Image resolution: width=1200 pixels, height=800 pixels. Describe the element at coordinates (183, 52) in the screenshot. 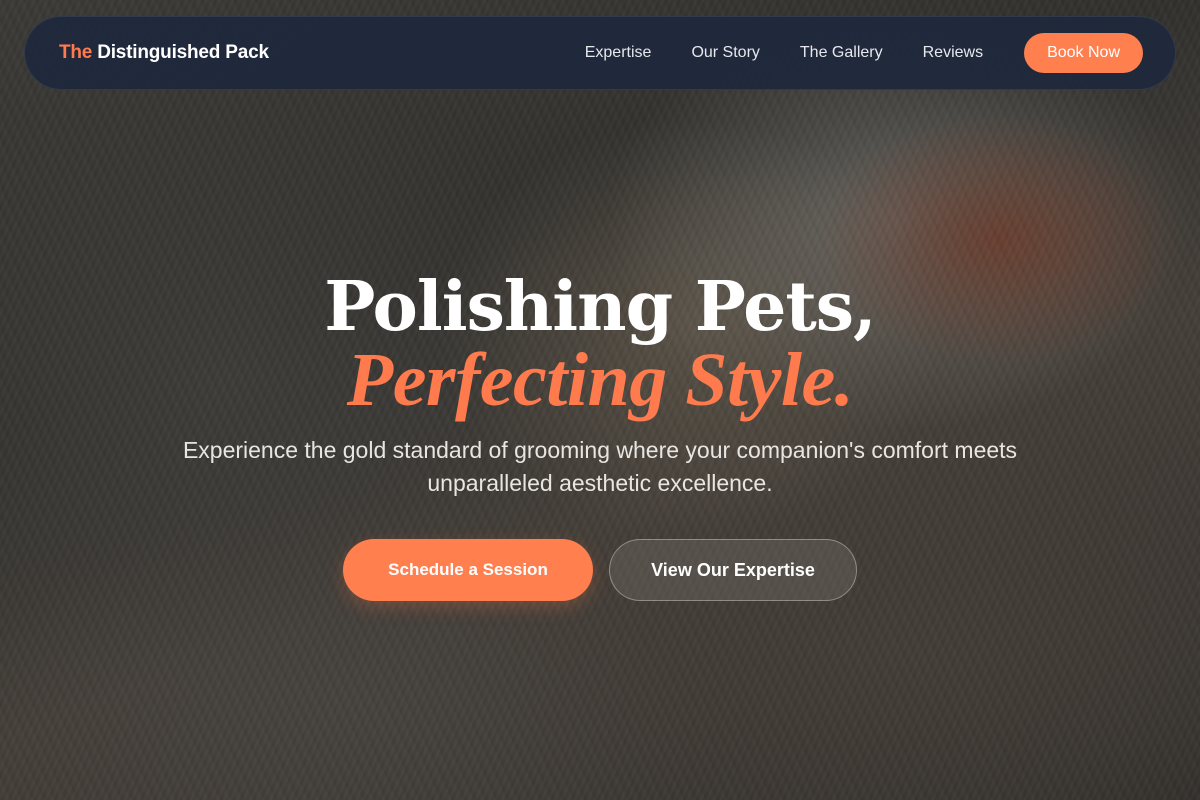

I see `brand-name-text: Distinguished Pack` at that location.